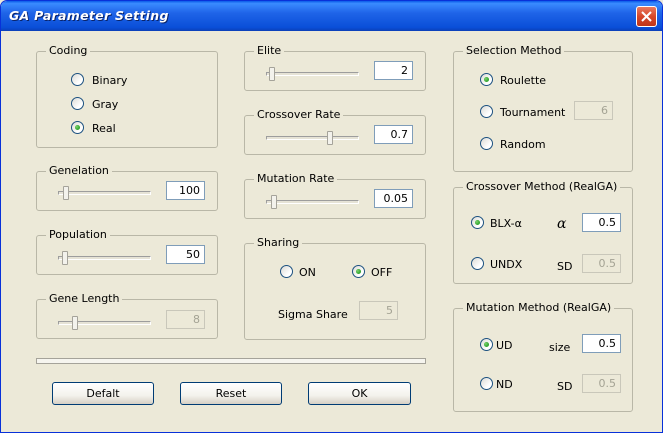 The image size is (663, 433). What do you see at coordinates (378, 310) in the screenshot?
I see `sigma-share-input: 5` at bounding box center [378, 310].